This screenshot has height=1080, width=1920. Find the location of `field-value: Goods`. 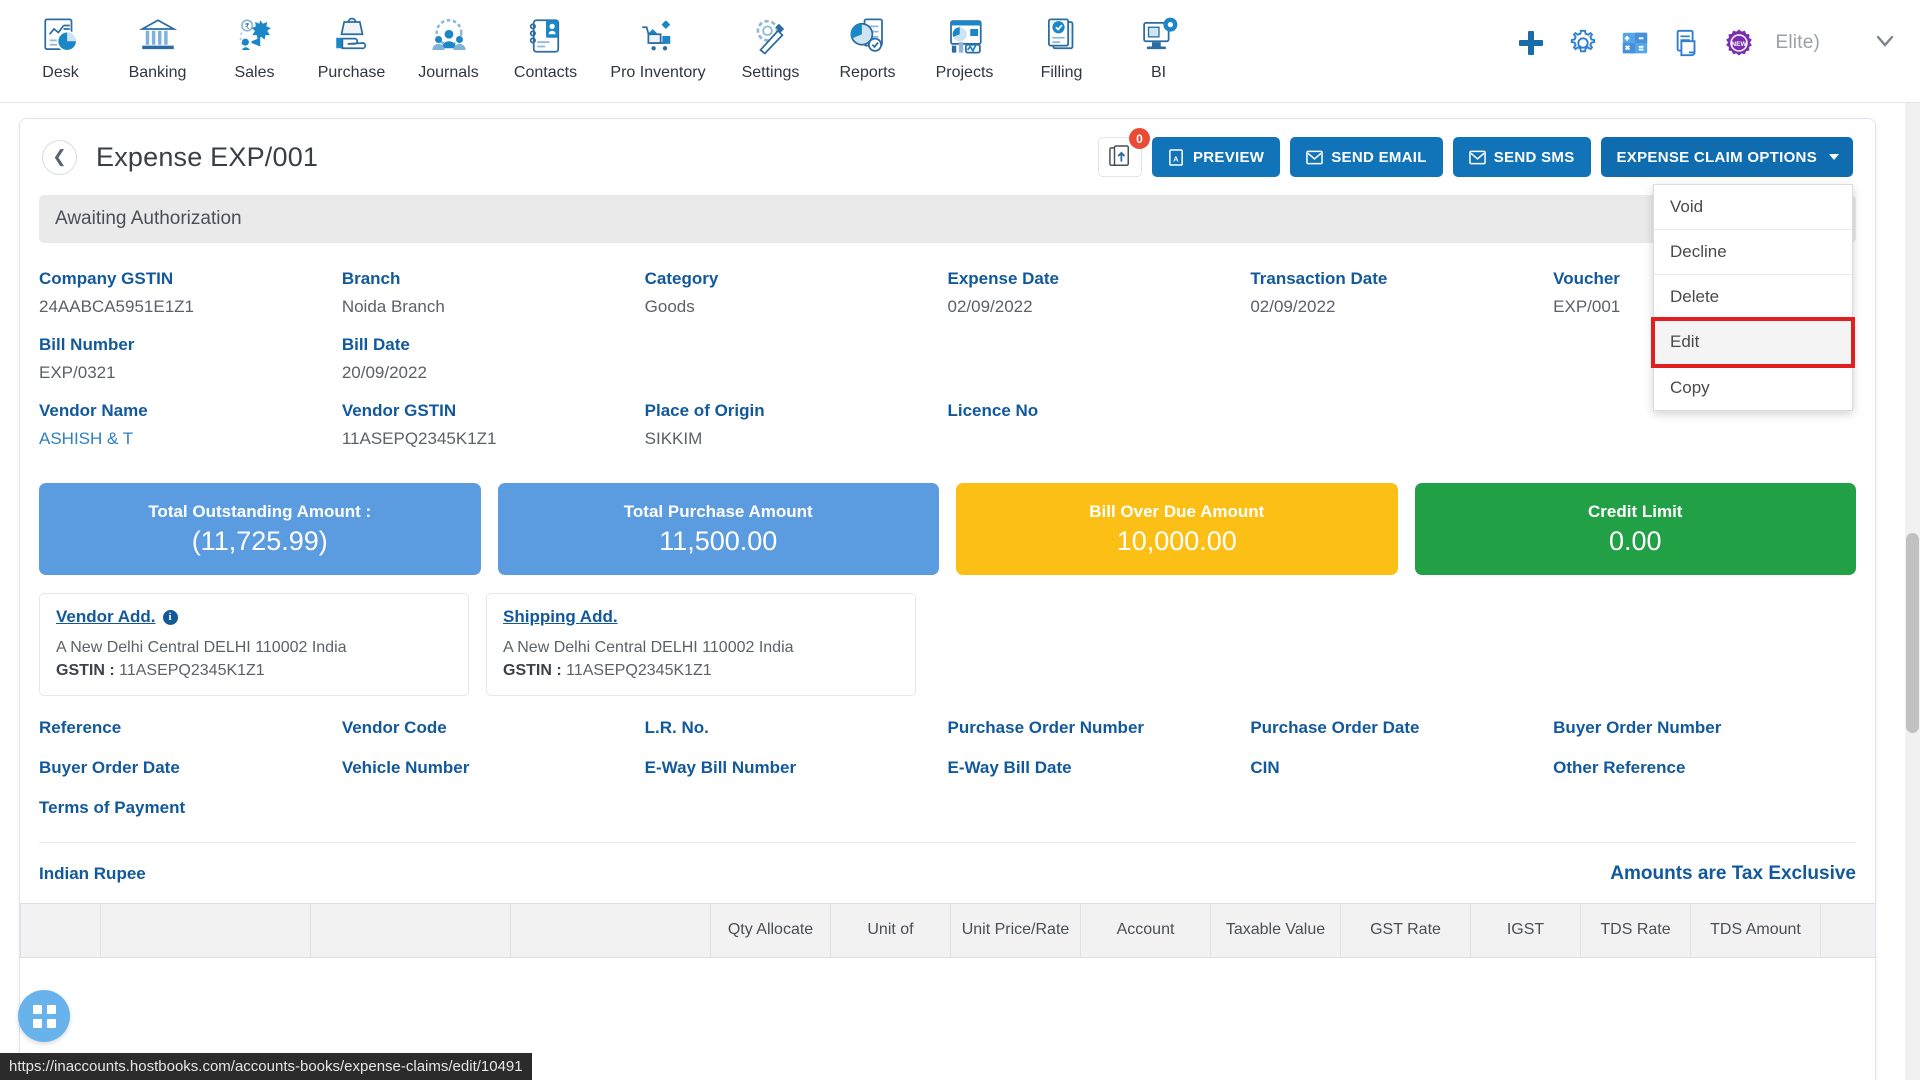

field-value: Goods is located at coordinates (669, 306).